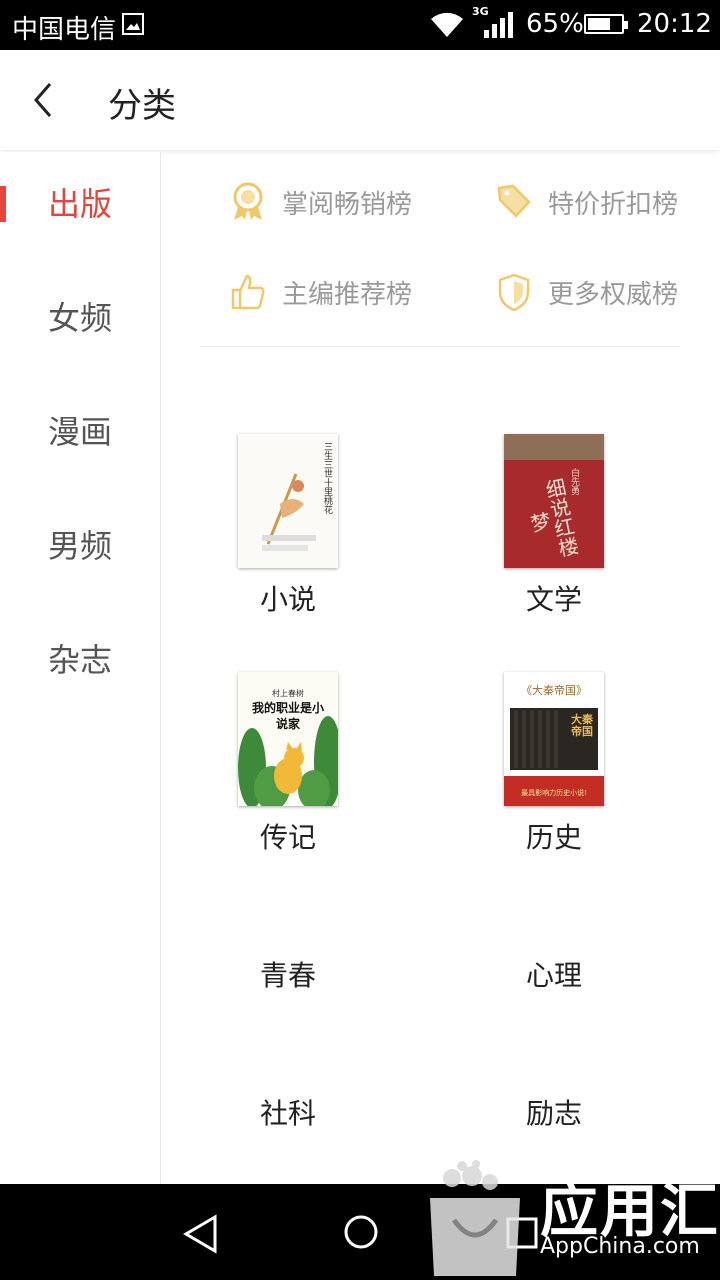 This screenshot has height=1280, width=720. What do you see at coordinates (201, 1234) in the screenshot?
I see `nav-back-icon` at bounding box center [201, 1234].